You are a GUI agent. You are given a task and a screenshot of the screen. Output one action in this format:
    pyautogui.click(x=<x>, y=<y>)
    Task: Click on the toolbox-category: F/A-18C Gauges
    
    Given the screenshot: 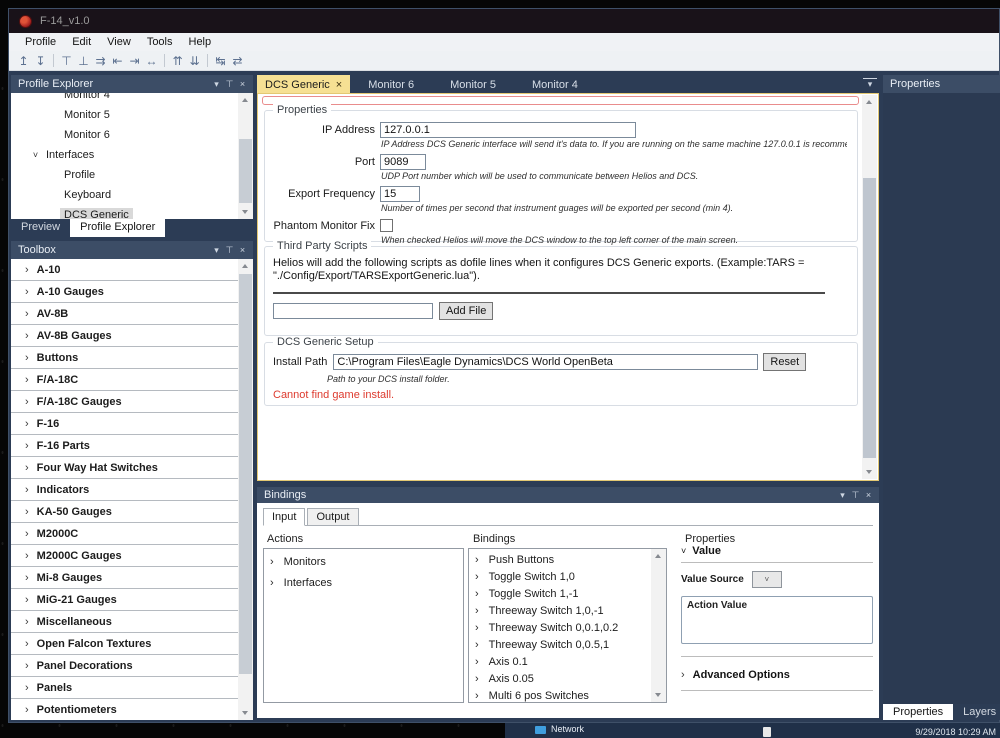 What is the action you would take?
    pyautogui.click(x=124, y=402)
    